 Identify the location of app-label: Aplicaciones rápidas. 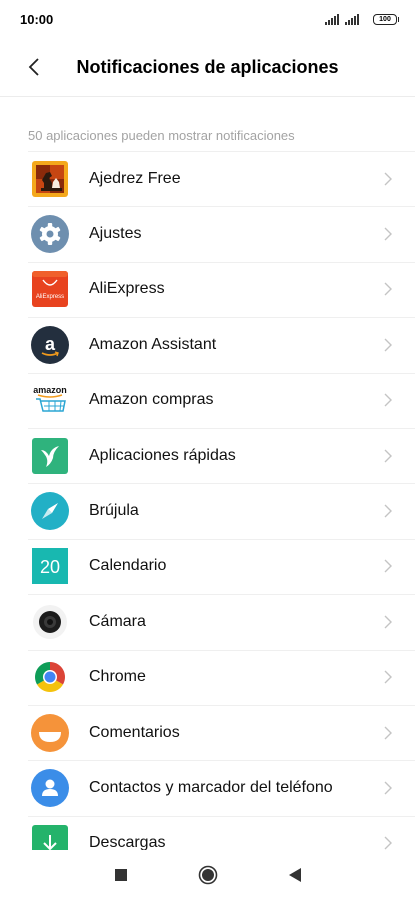
(162, 455).